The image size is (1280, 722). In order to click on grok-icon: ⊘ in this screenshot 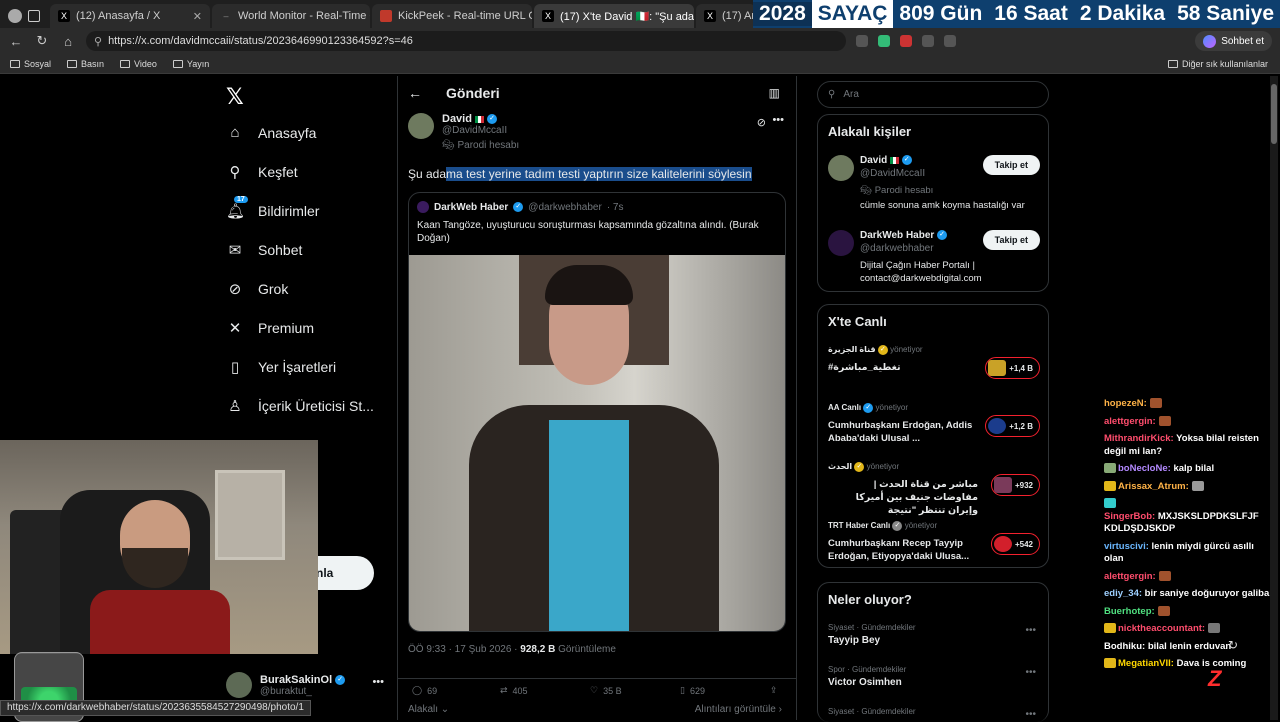, I will do `click(761, 122)`.